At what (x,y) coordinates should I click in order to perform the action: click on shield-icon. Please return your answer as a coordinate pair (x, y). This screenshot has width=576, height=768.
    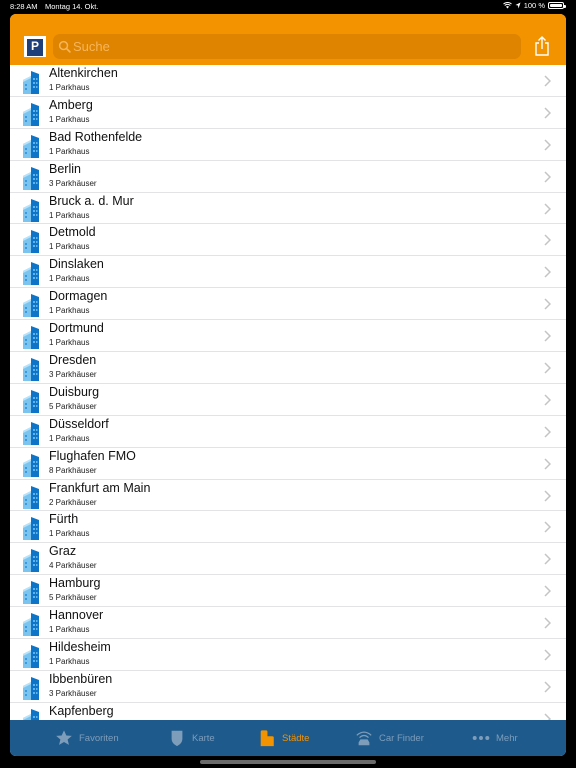
    Looking at the image, I should click on (177, 738).